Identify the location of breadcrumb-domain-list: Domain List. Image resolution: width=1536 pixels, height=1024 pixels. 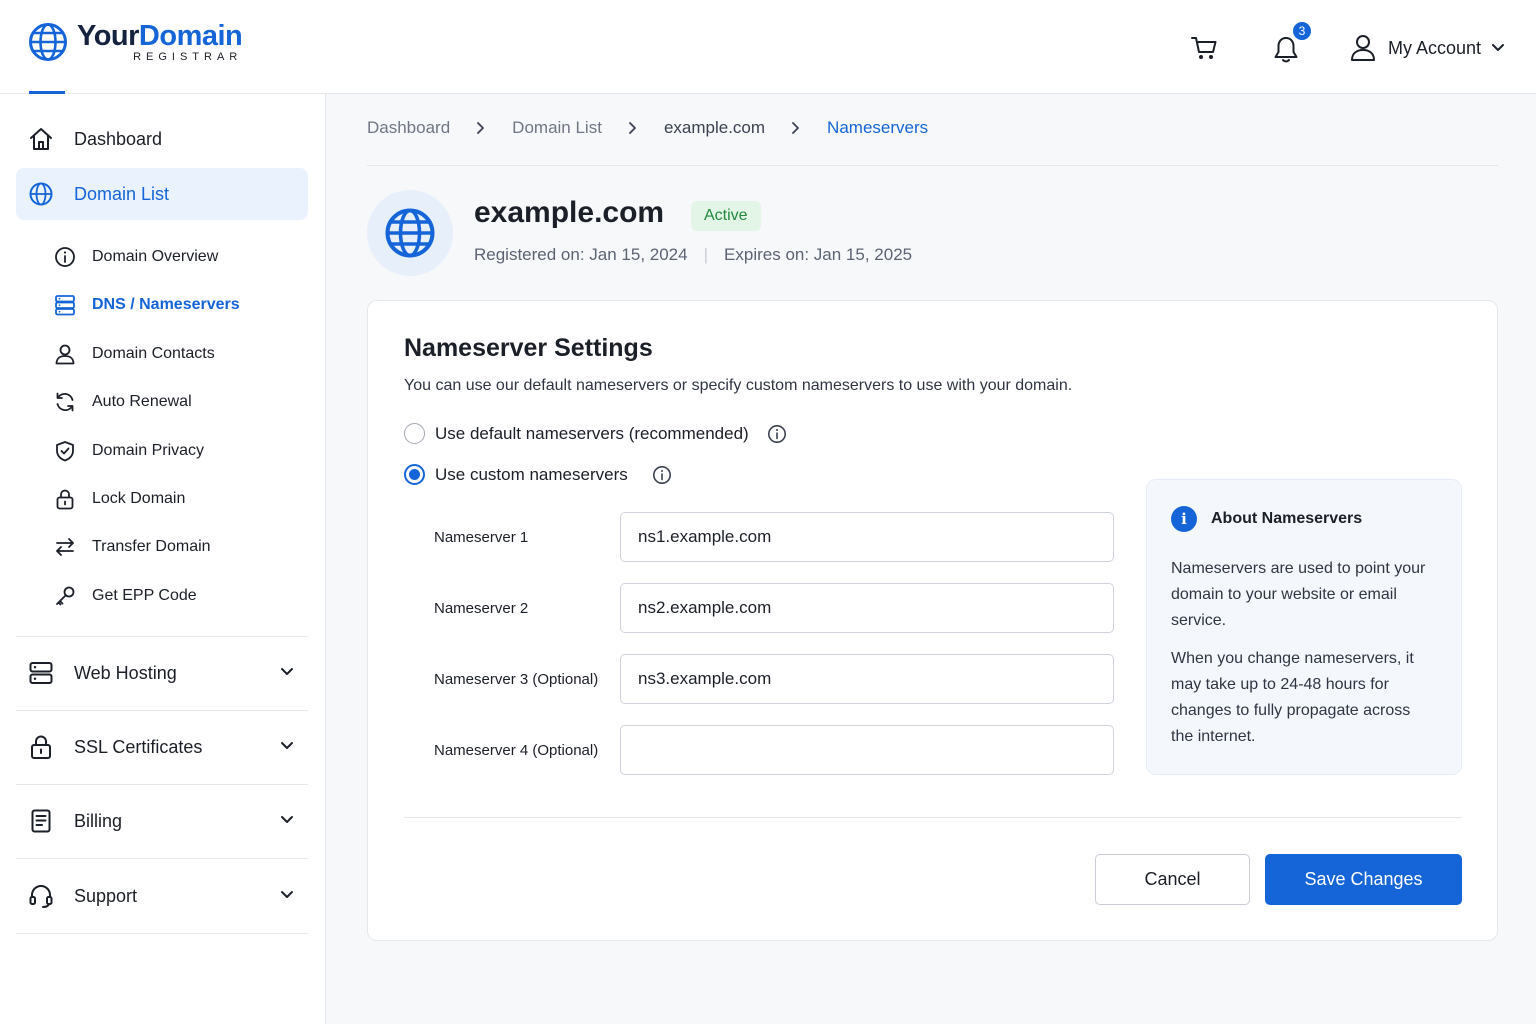
(557, 128).